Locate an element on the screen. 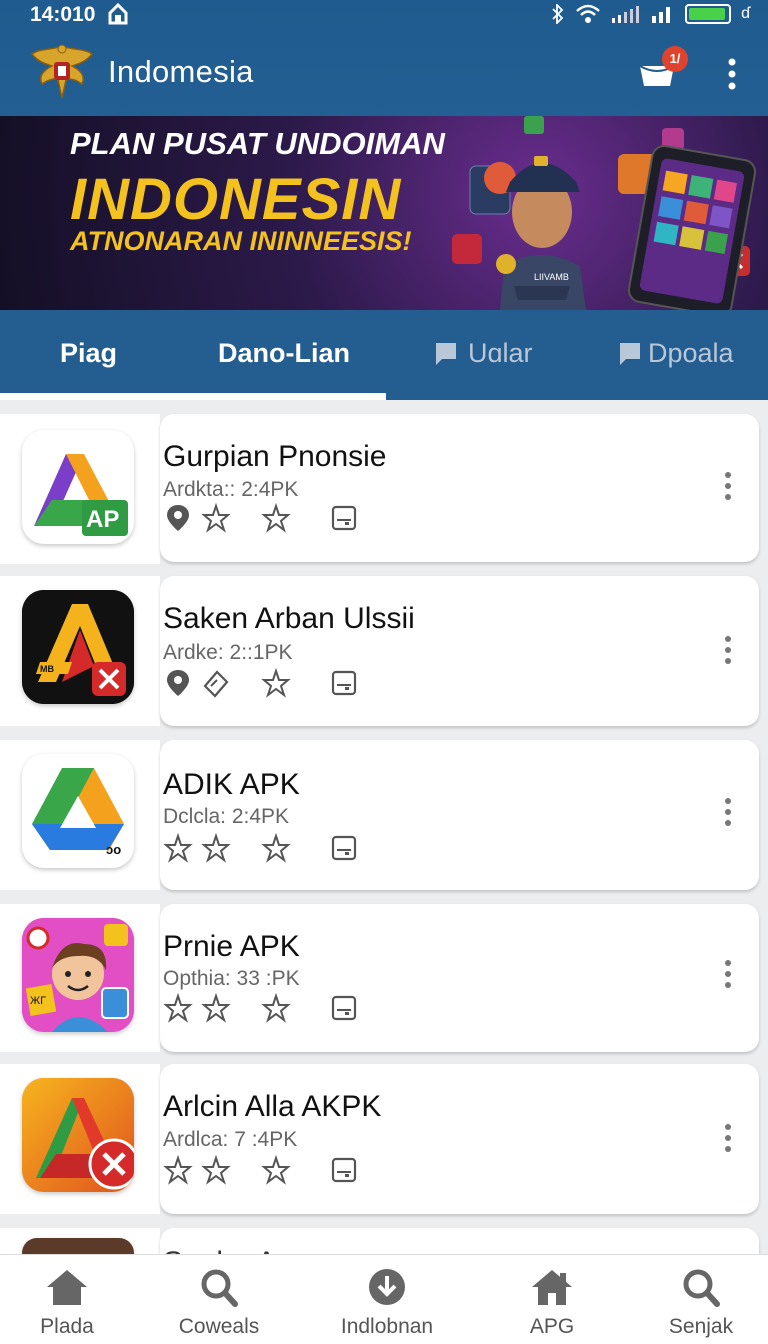  nav-label: Senjak is located at coordinates (701, 1326).